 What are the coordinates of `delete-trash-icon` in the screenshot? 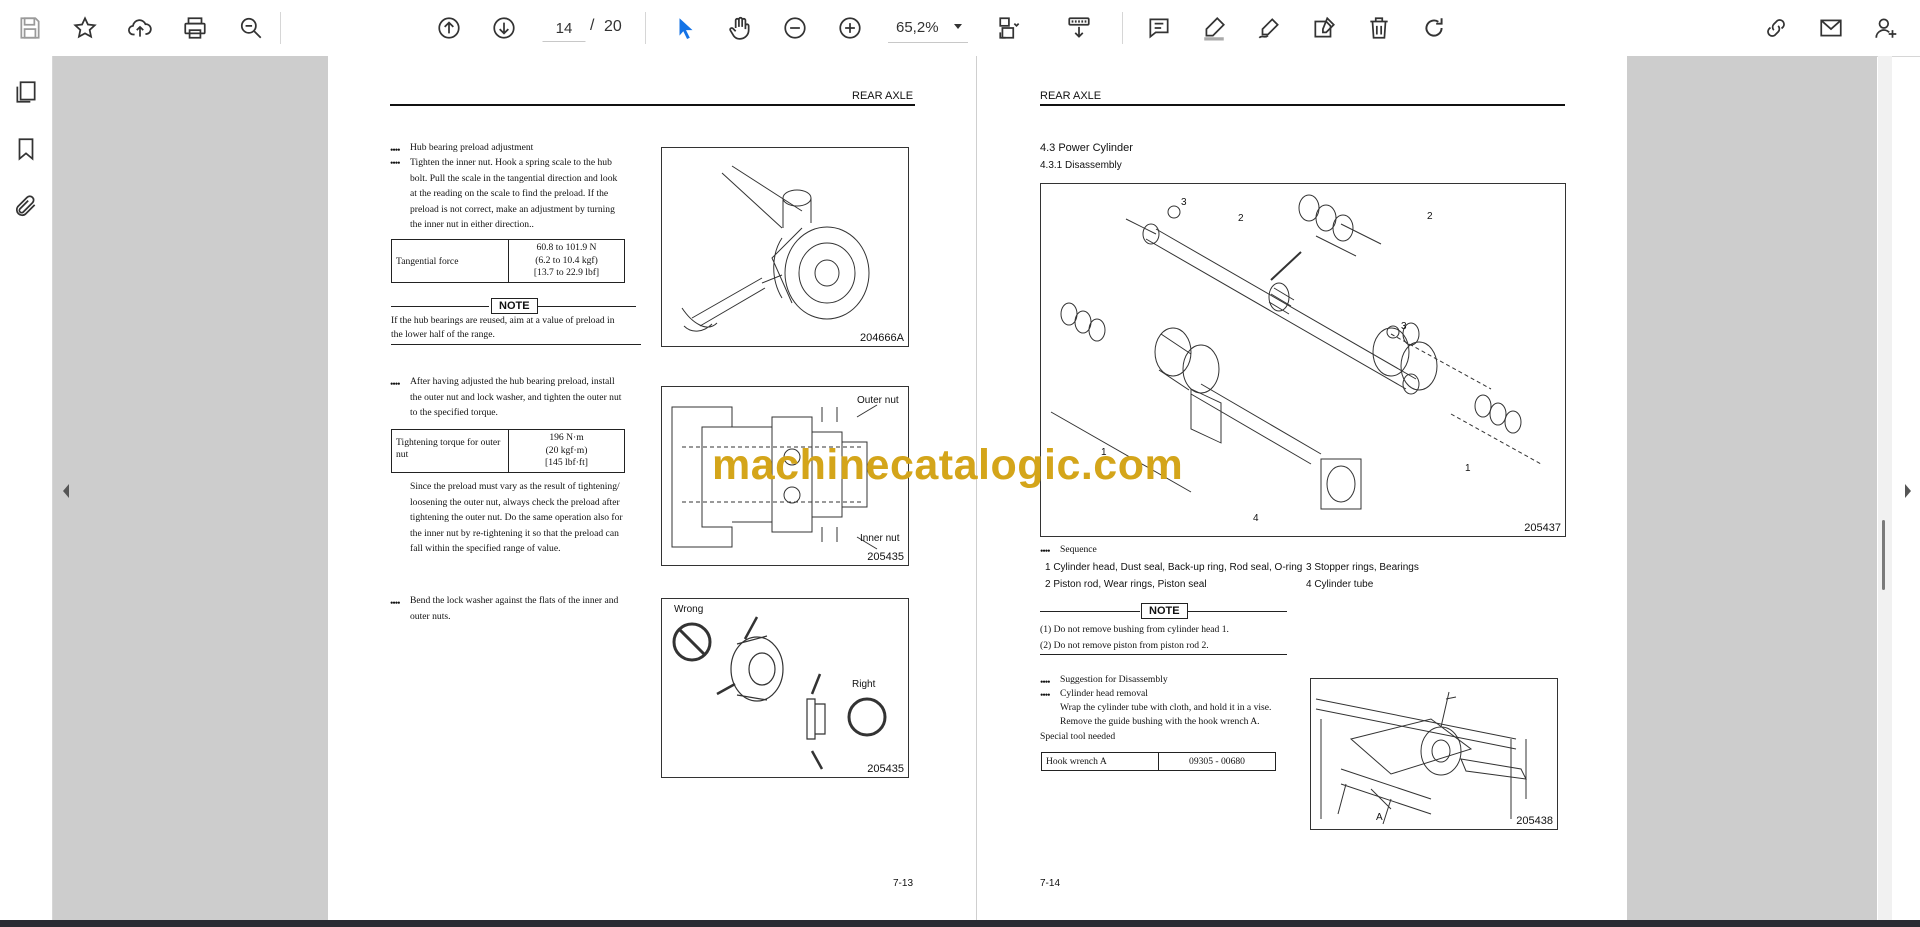 It's located at (1379, 28).